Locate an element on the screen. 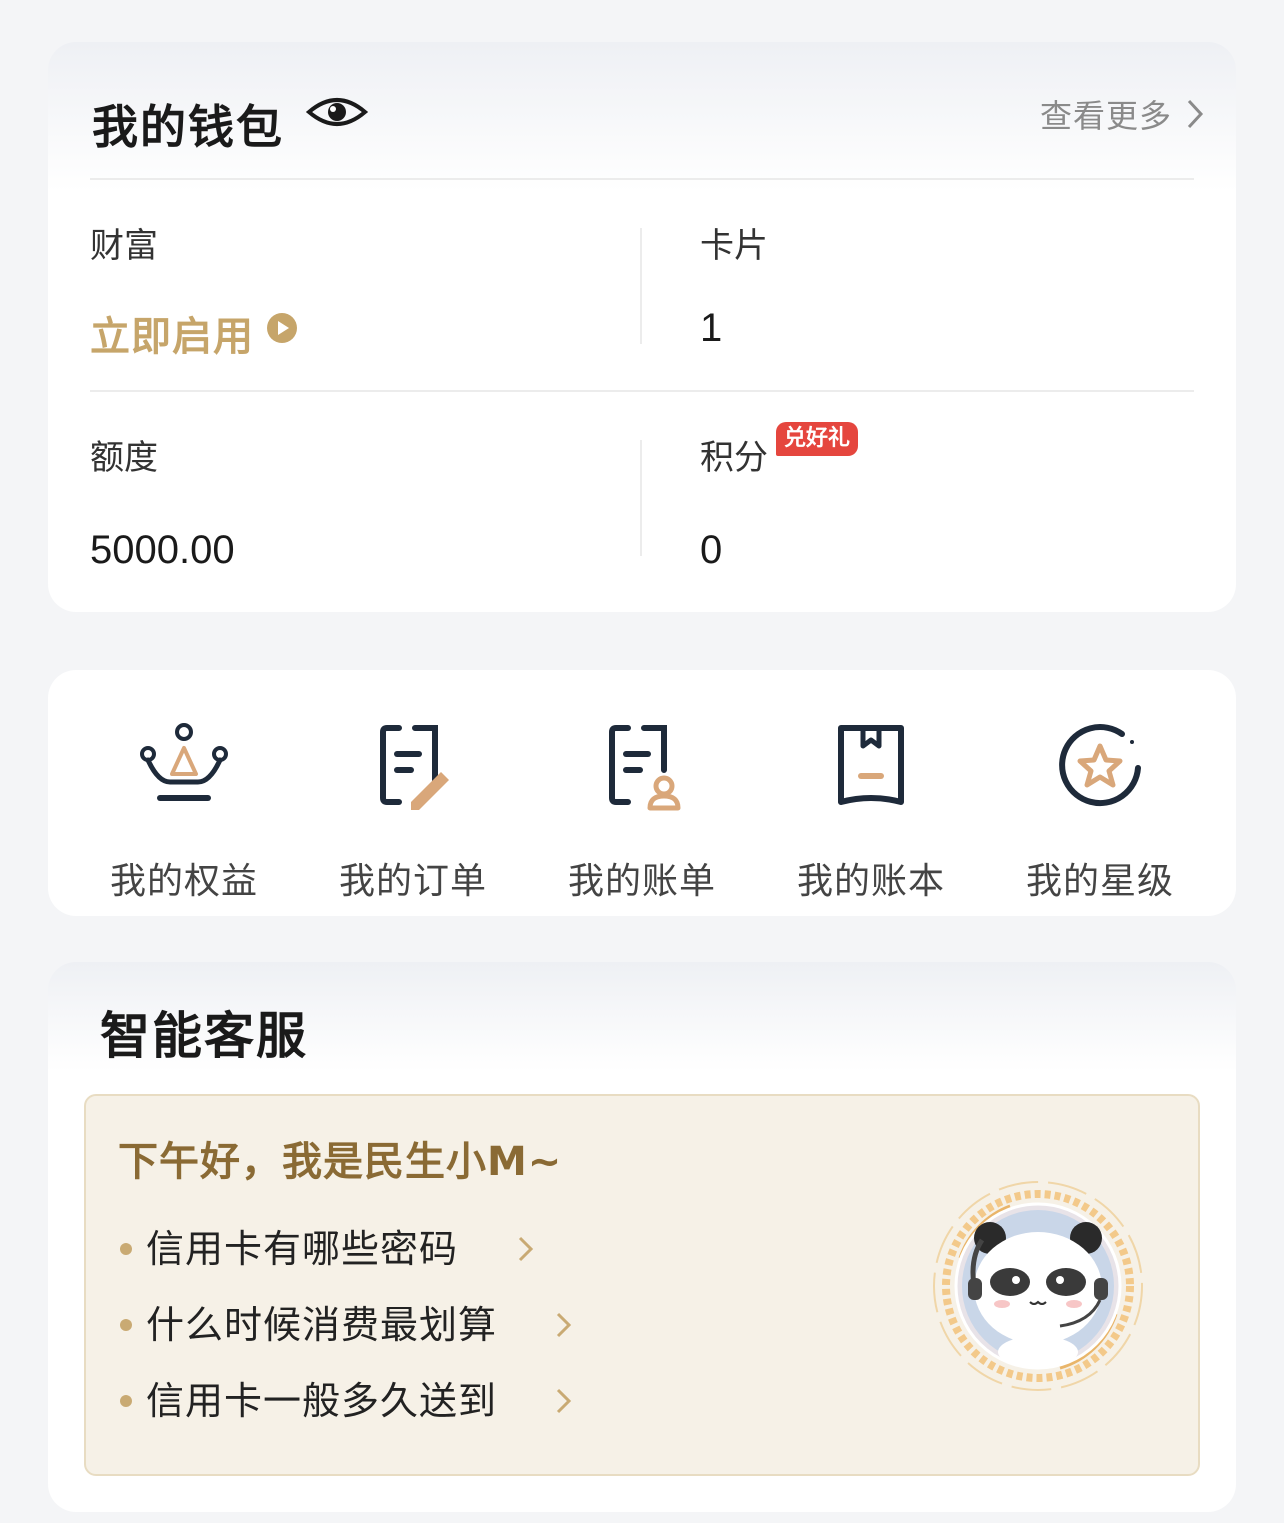  star-level-icon is located at coordinates (1100, 765).